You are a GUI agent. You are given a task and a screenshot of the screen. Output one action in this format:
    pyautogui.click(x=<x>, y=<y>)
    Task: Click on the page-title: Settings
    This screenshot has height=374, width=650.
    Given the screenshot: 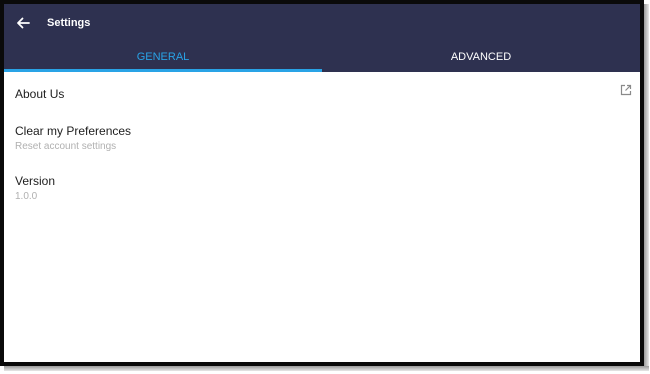 What is the action you would take?
    pyautogui.click(x=69, y=23)
    